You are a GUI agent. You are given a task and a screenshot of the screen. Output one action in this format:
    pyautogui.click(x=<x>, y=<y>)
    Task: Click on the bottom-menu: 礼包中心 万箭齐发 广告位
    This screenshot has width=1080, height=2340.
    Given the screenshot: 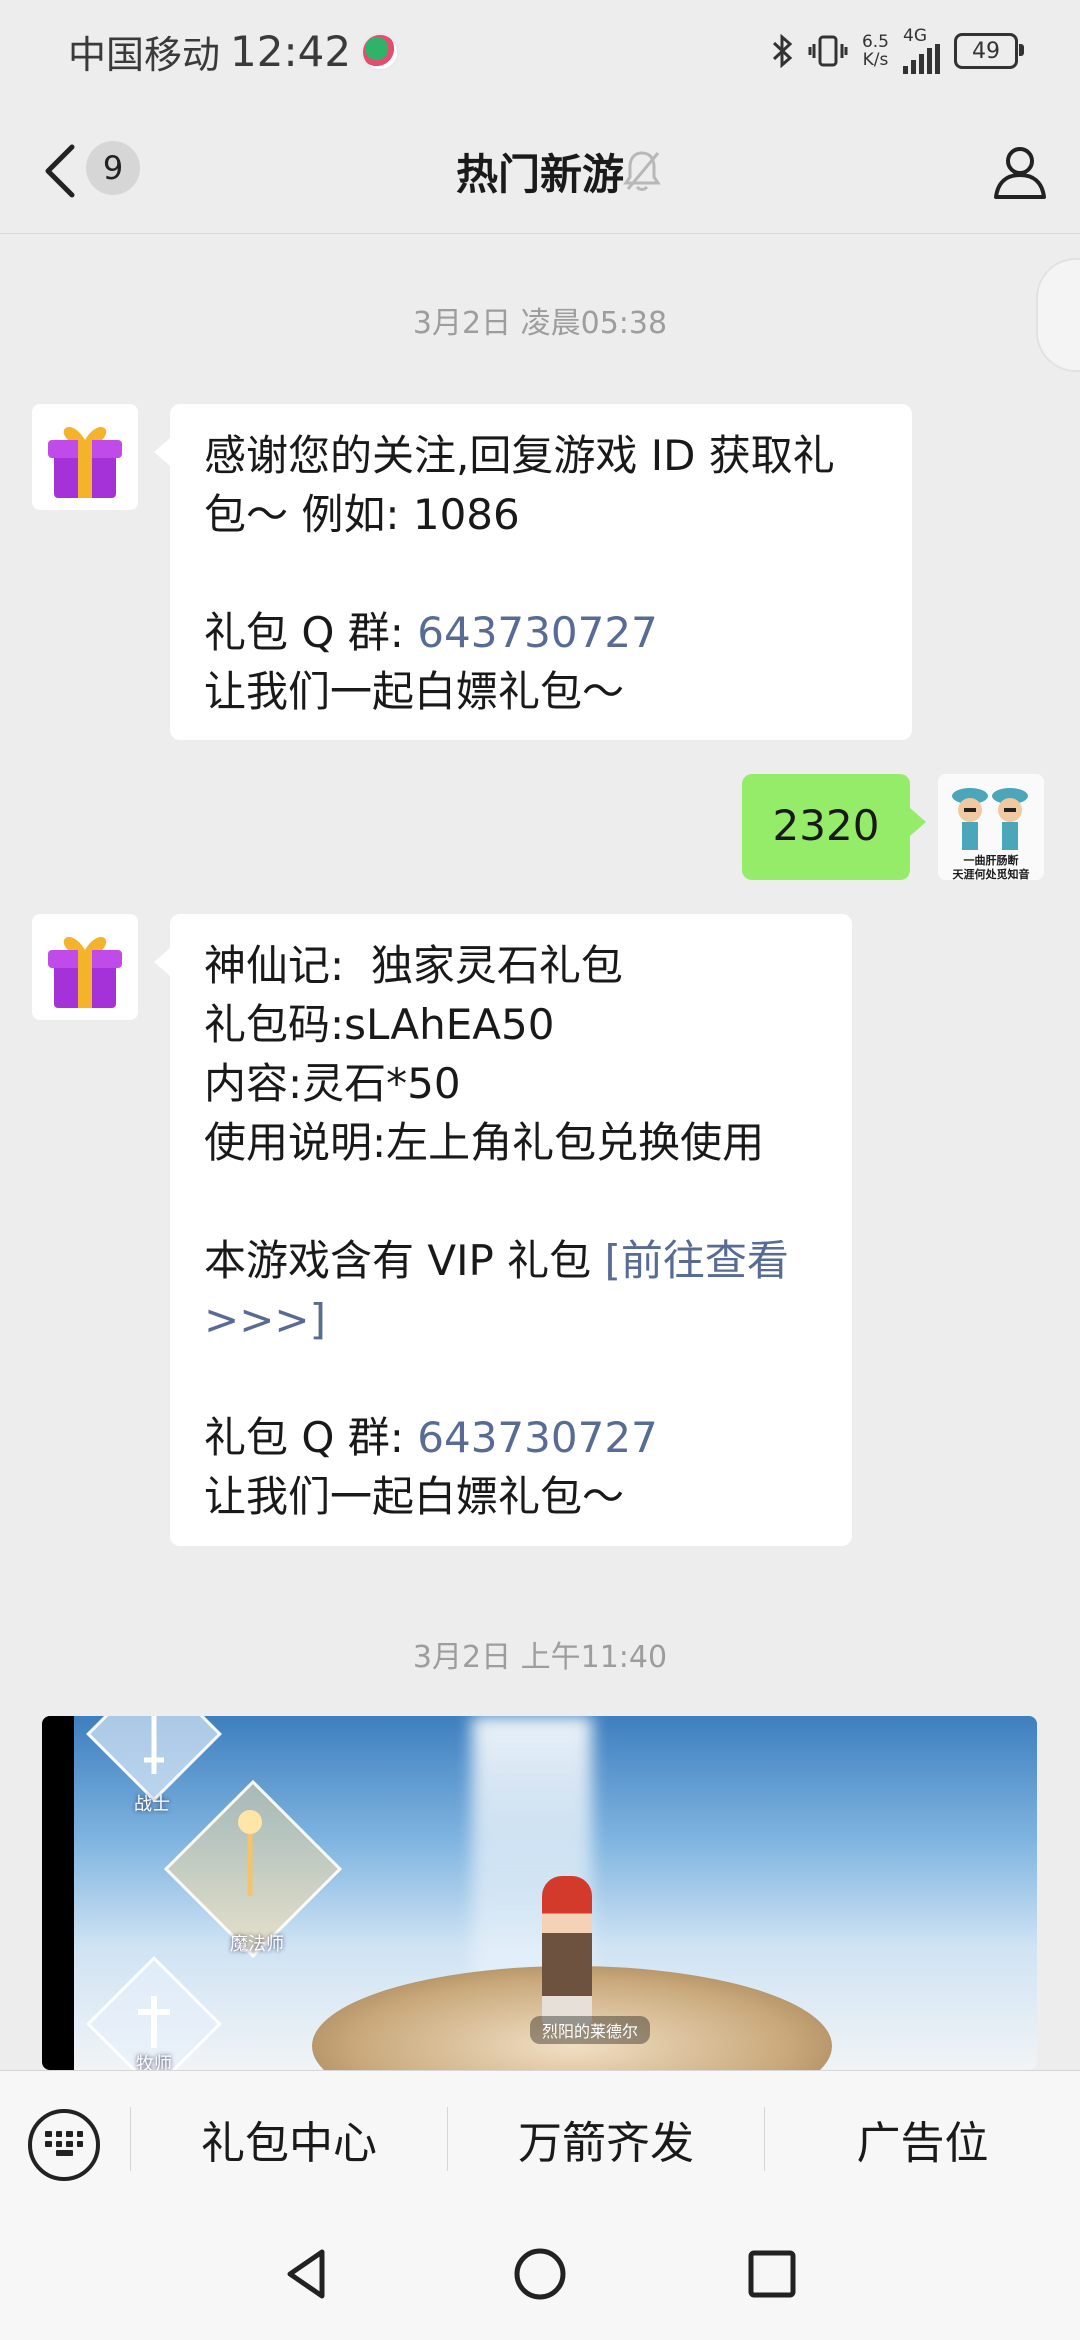 What is the action you would take?
    pyautogui.click(x=540, y=2138)
    